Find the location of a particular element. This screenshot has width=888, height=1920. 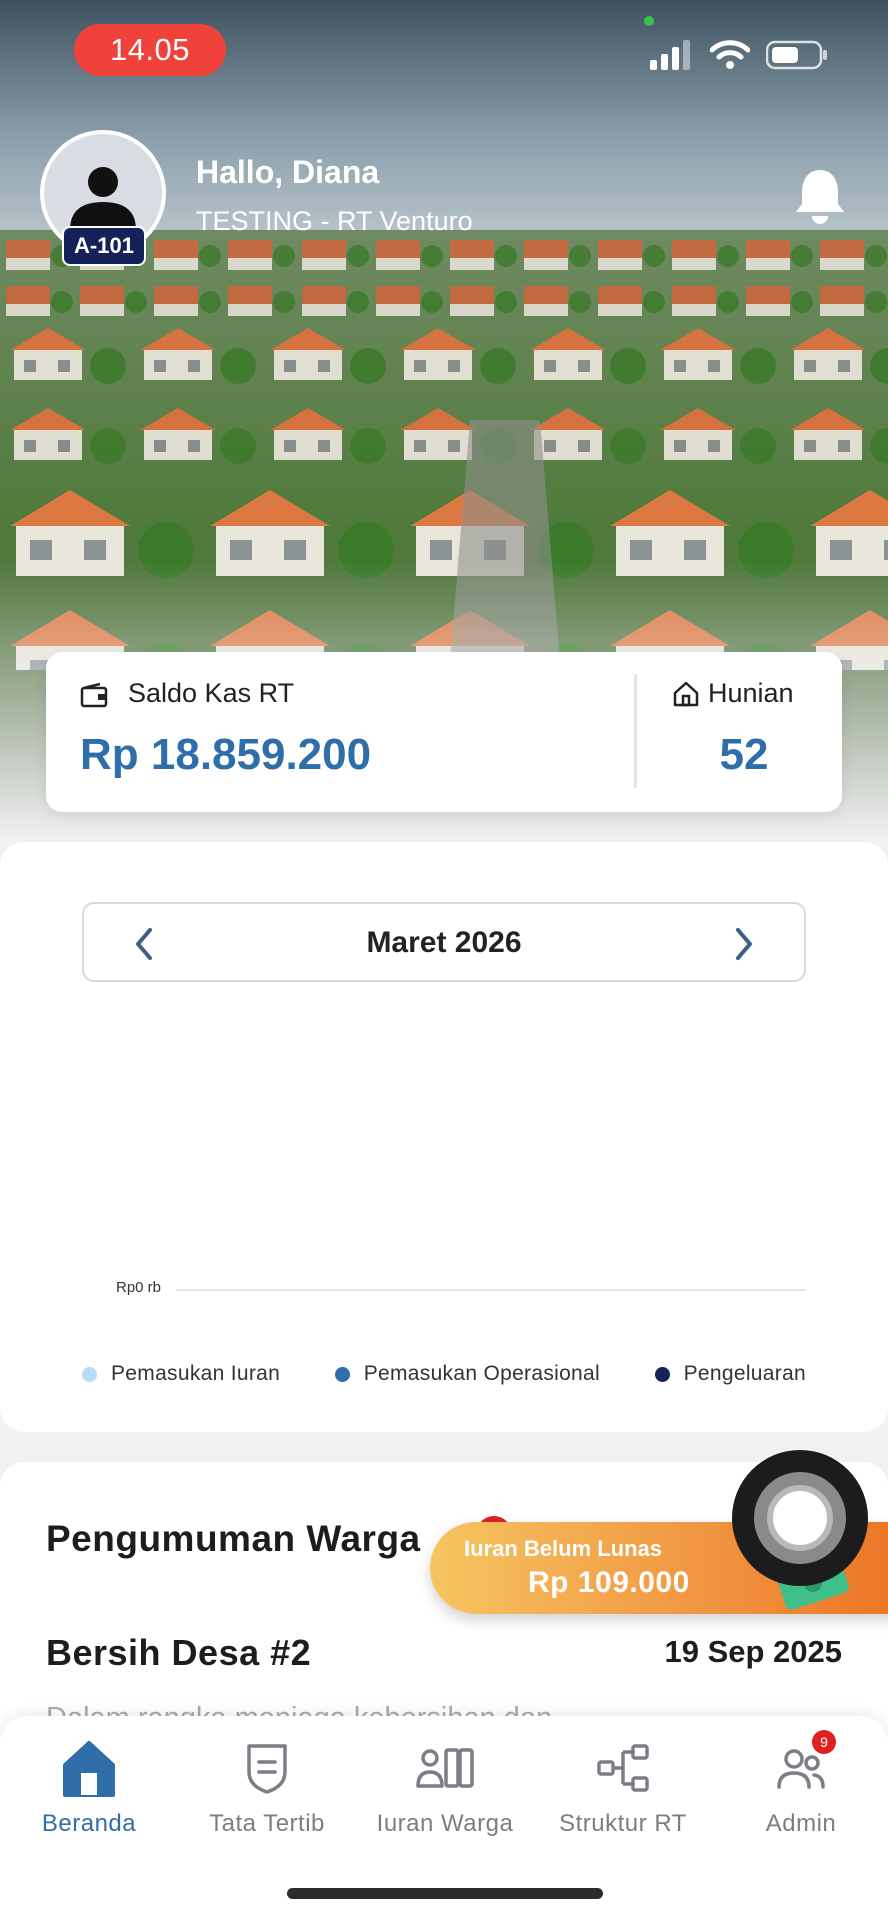

nav-item-tata-tertib: Tata Tertib is located at coordinates (267, 1796).